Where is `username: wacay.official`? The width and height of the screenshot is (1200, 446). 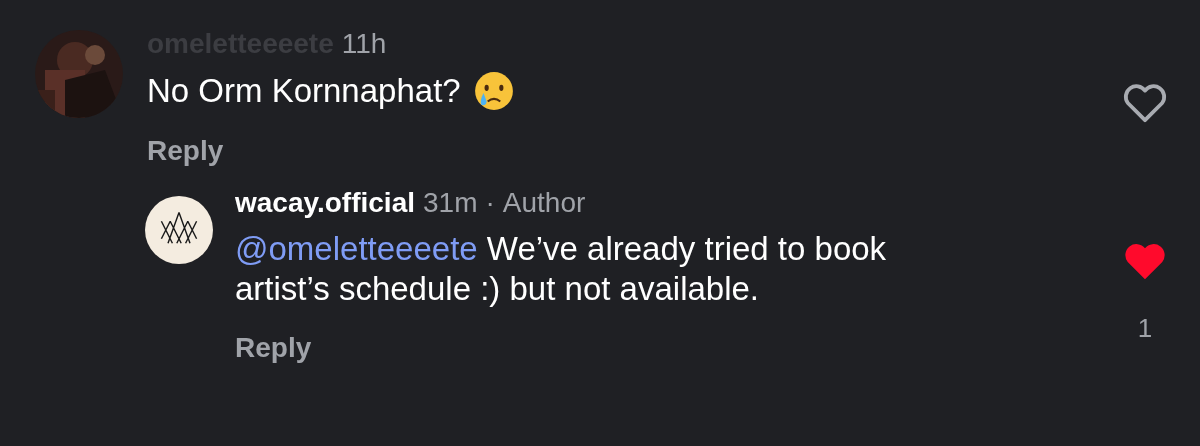
username: wacay.official is located at coordinates (325, 203).